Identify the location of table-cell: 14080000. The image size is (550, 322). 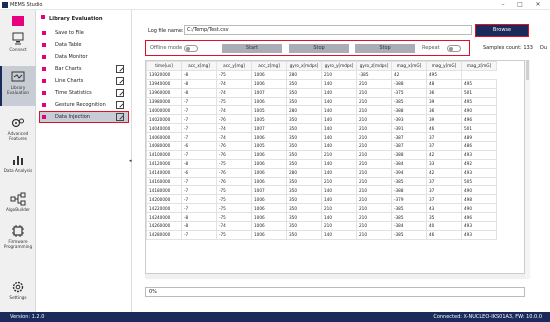
(164, 146).